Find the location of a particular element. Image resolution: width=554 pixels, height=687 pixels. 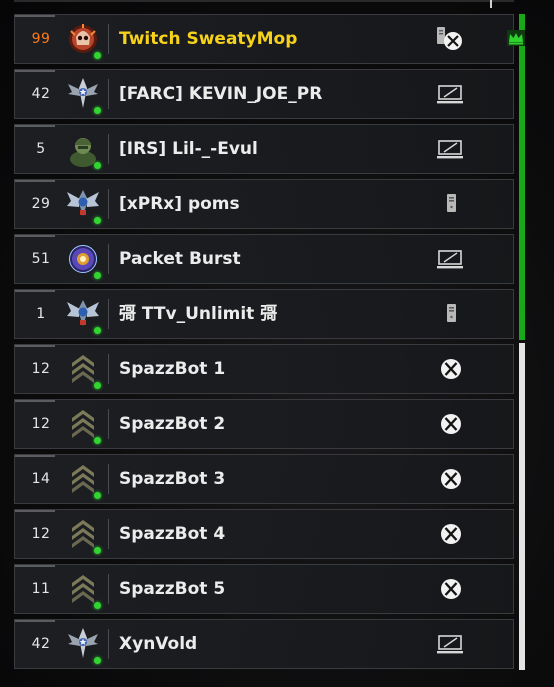

player-row: 12 SpazzBot 1 is located at coordinates (264, 369).